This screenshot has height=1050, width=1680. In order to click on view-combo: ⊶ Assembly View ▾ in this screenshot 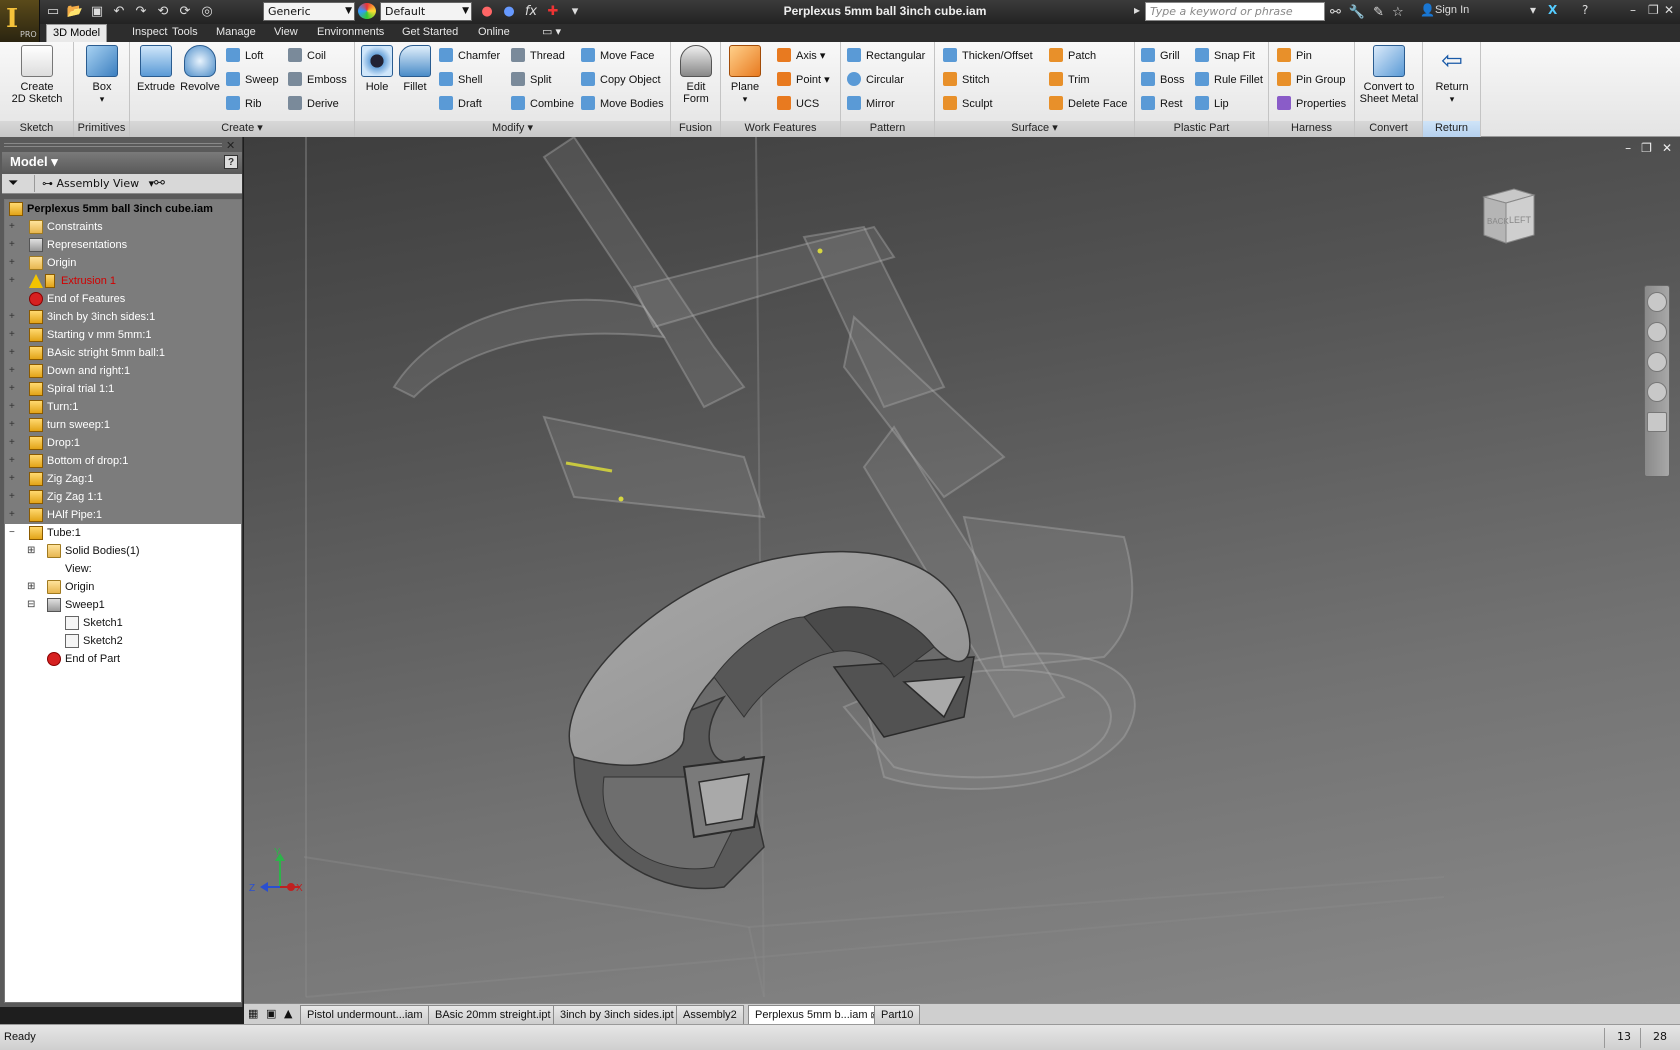, I will do `click(98, 183)`.